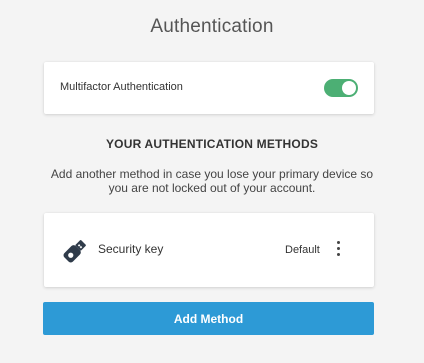 Image resolution: width=424 pixels, height=363 pixels. Describe the element at coordinates (339, 249) in the screenshot. I see `more-vertical-icon` at that location.